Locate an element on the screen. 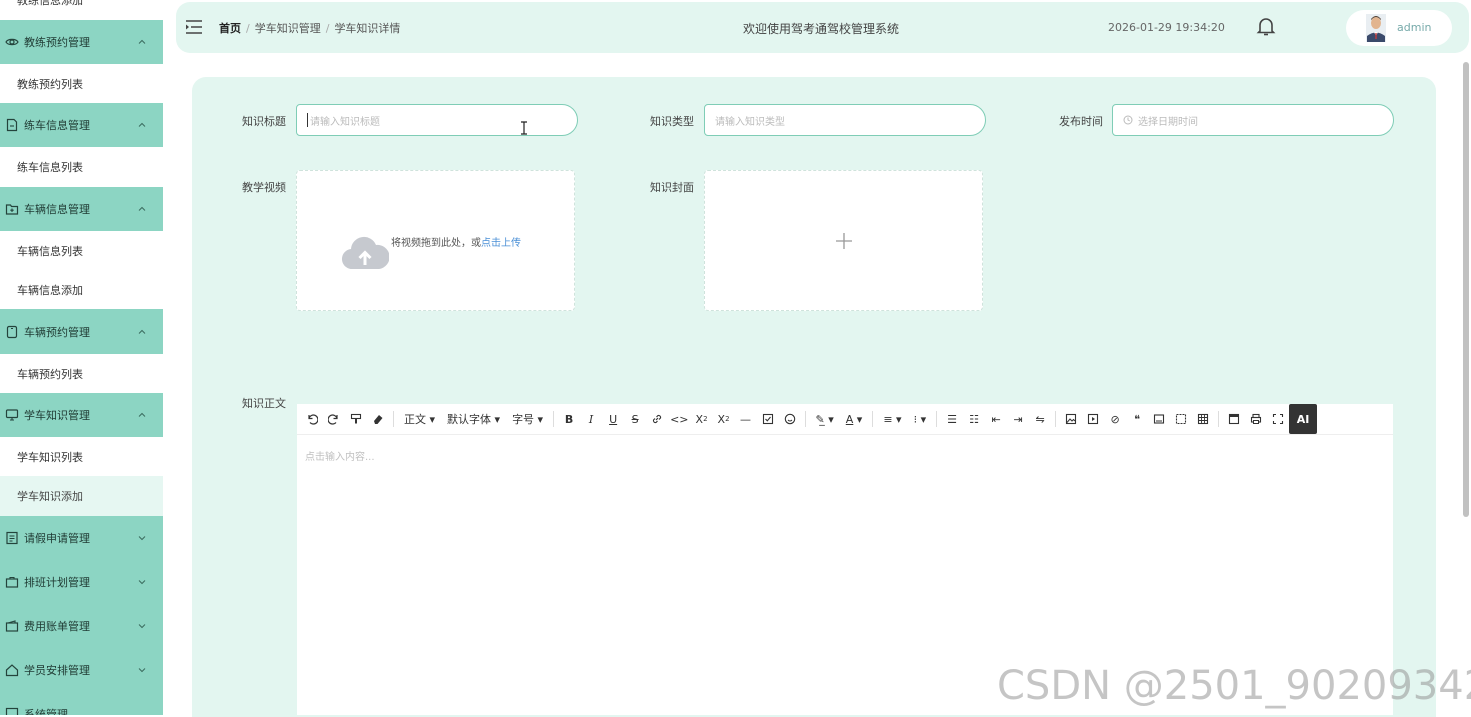 Image resolution: width=1471 pixels, height=717 pixels. indent-decrease-icon: ⇤ is located at coordinates (996, 419).